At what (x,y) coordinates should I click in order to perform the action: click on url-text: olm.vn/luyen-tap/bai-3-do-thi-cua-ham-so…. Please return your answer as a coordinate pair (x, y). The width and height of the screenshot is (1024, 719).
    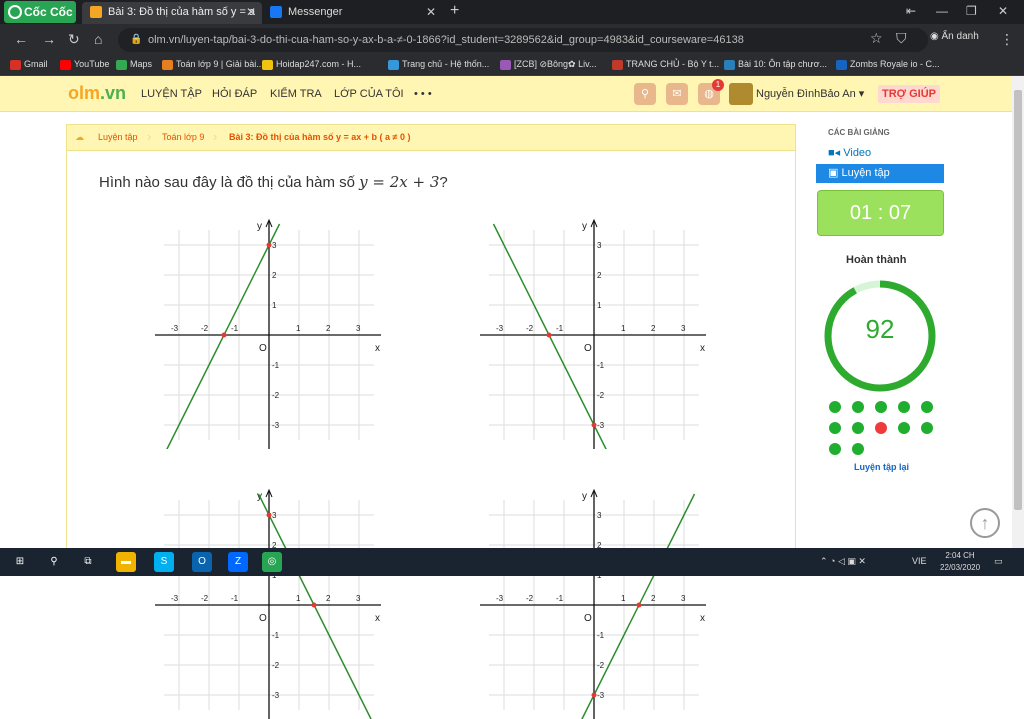
    Looking at the image, I should click on (446, 40).